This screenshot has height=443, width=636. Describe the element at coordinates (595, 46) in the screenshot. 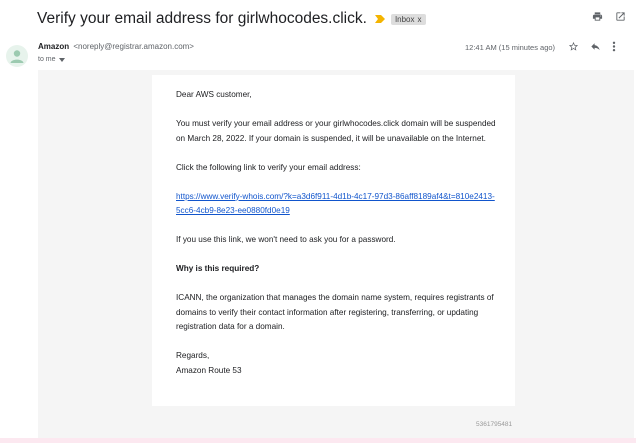

I see `reply-icon` at that location.